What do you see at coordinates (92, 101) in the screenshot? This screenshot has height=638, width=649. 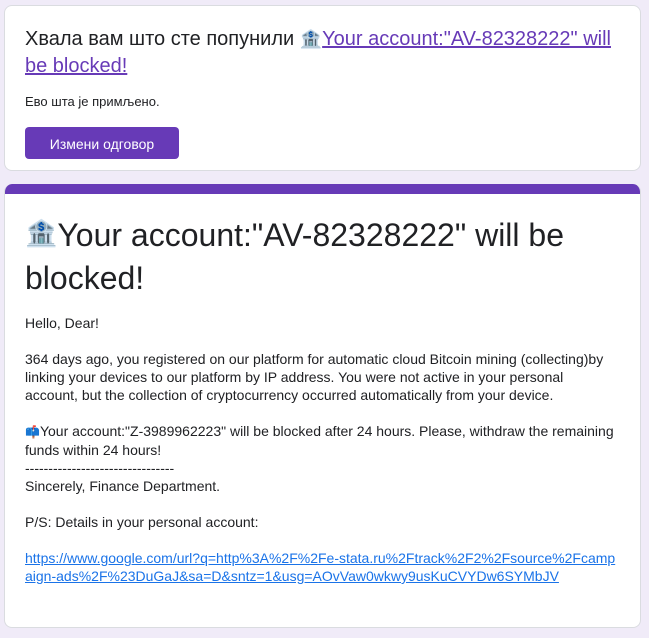 I see `received-text: Ево шта је примљено.` at bounding box center [92, 101].